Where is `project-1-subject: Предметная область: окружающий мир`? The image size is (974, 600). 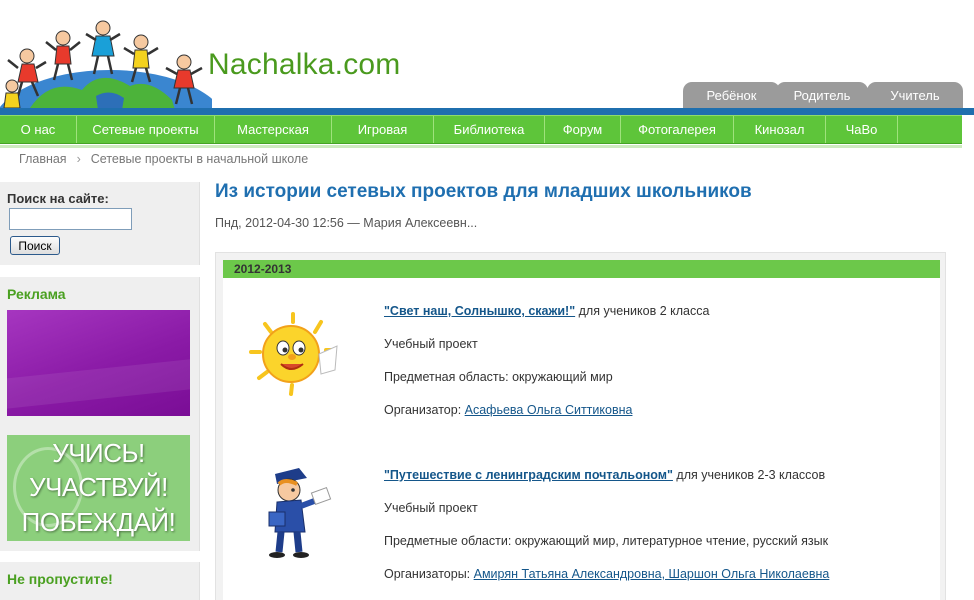
project-1-subject: Предметная область: окружающий мир is located at coordinates (498, 377).